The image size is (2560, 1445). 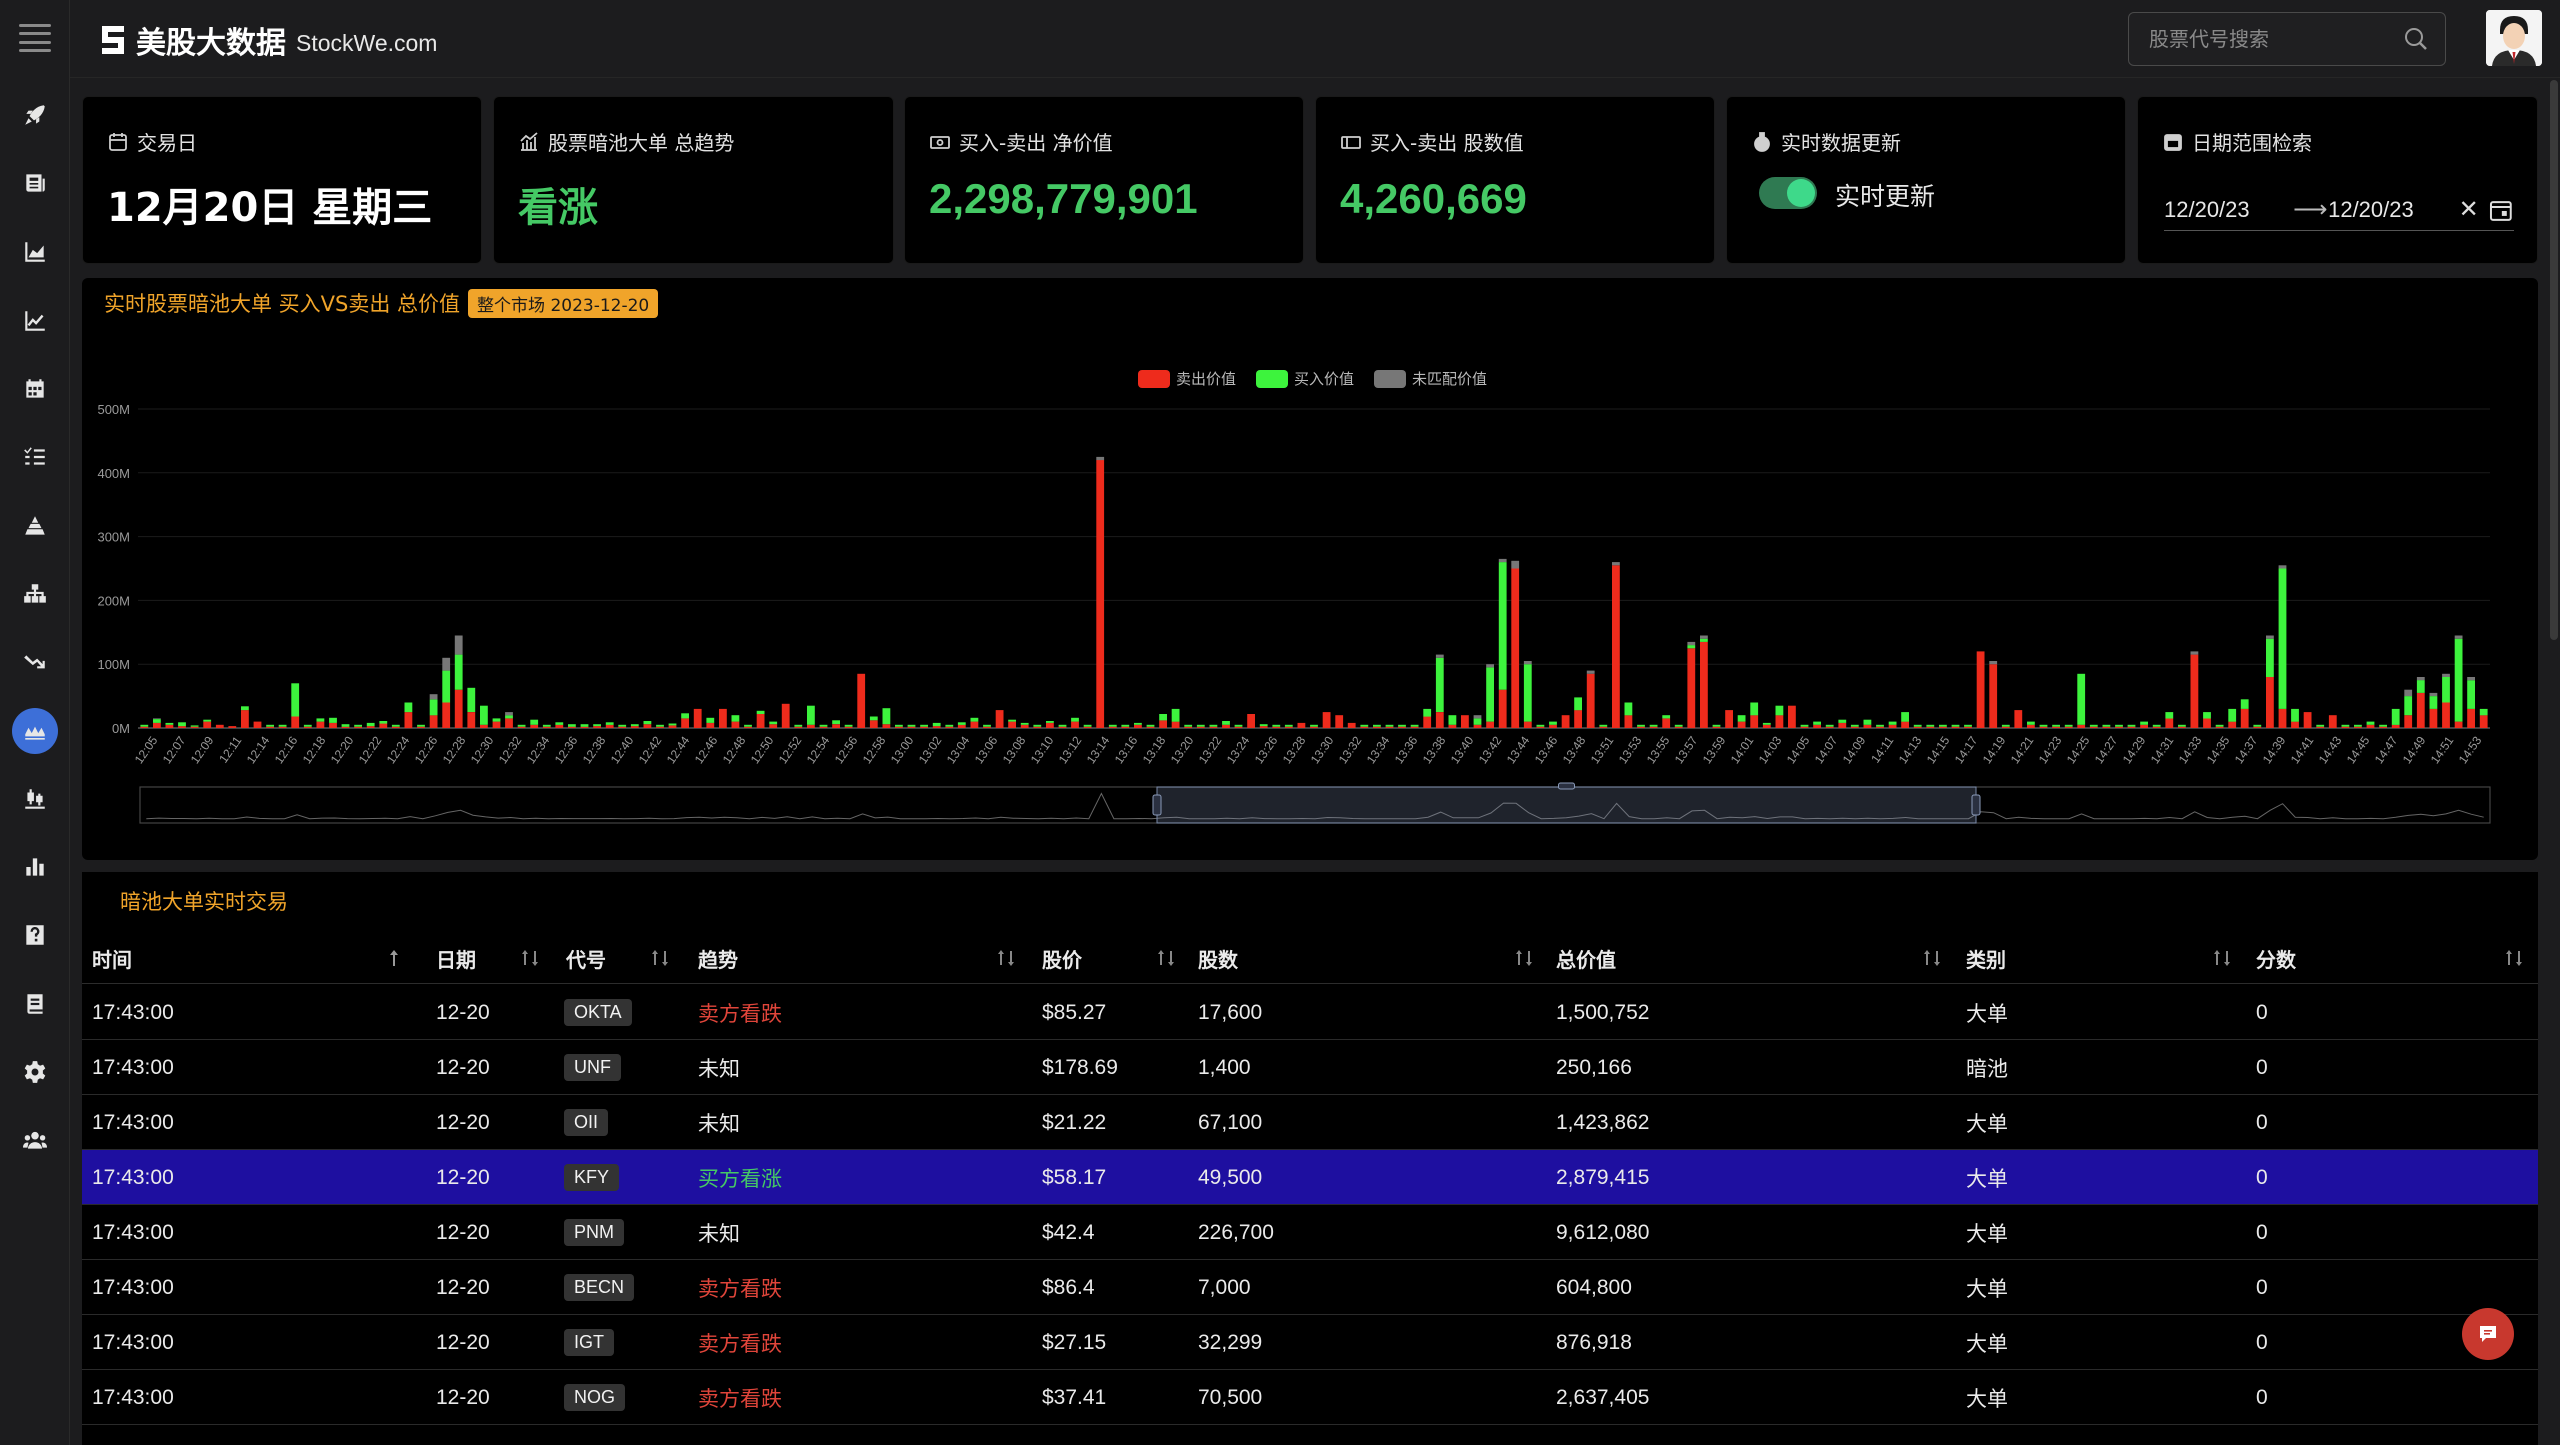 What do you see at coordinates (589, 1342) in the screenshot?
I see `cell-symbol-text: IGT` at bounding box center [589, 1342].